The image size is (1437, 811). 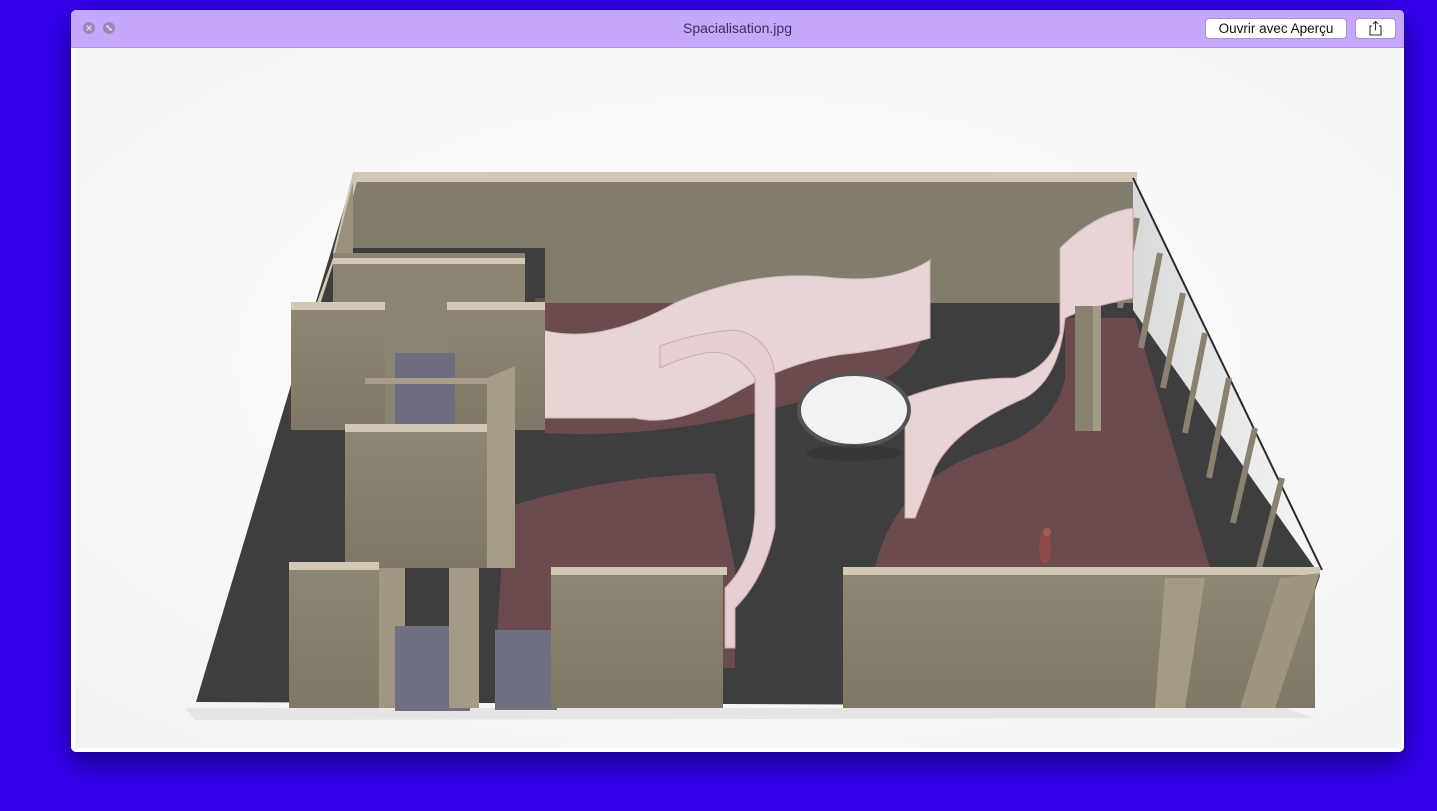 I want to click on round-table, so click(x=854, y=410).